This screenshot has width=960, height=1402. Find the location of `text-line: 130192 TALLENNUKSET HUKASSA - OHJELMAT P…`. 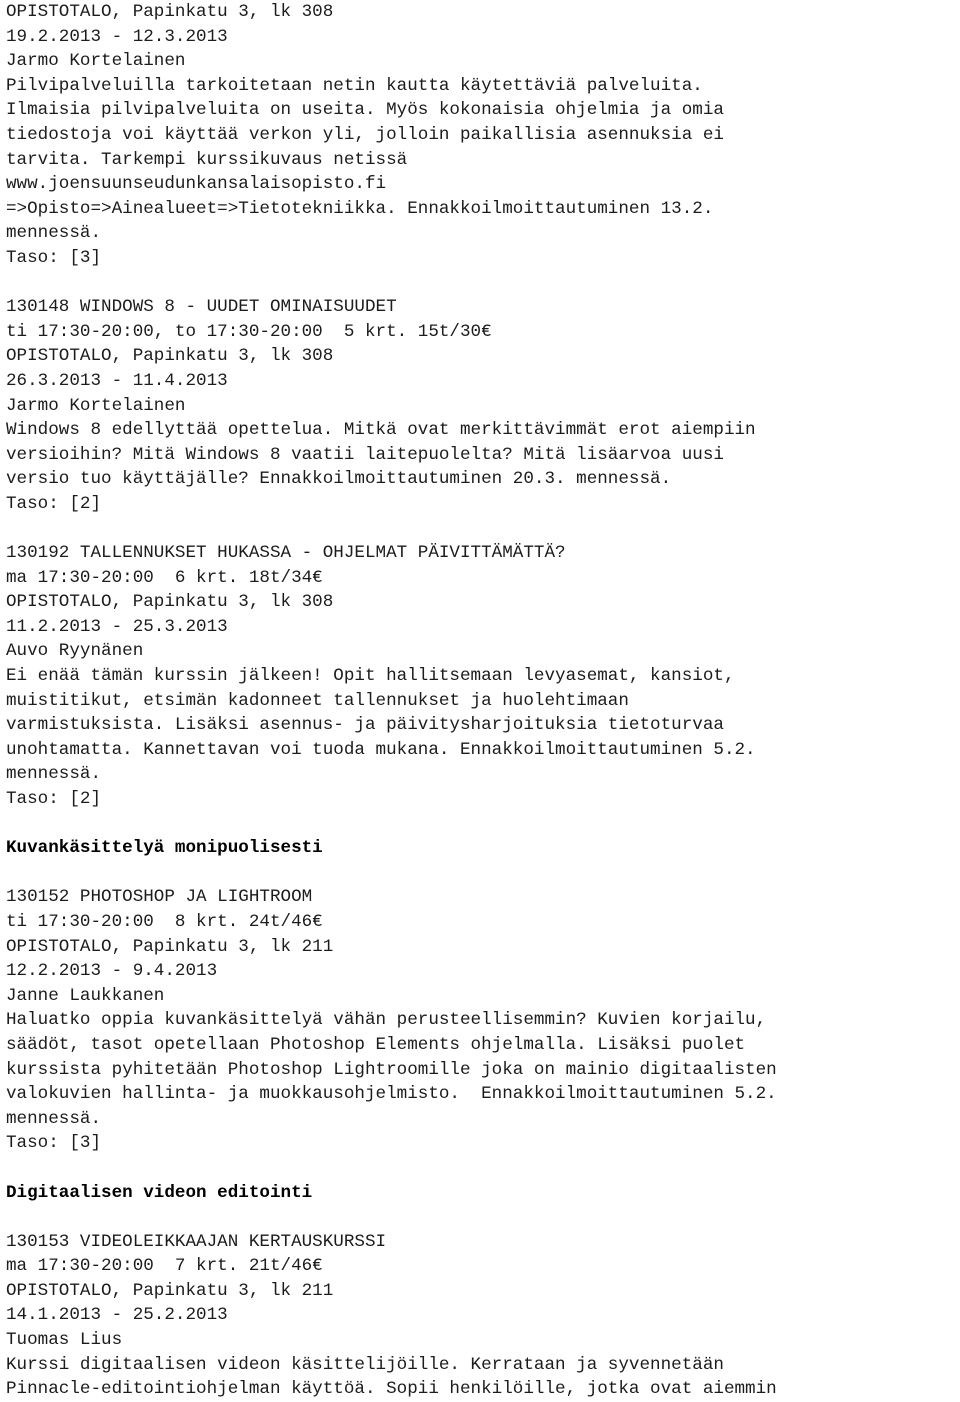

text-line: 130192 TALLENNUKSET HUKASSA - OHJELMAT P… is located at coordinates (286, 553).